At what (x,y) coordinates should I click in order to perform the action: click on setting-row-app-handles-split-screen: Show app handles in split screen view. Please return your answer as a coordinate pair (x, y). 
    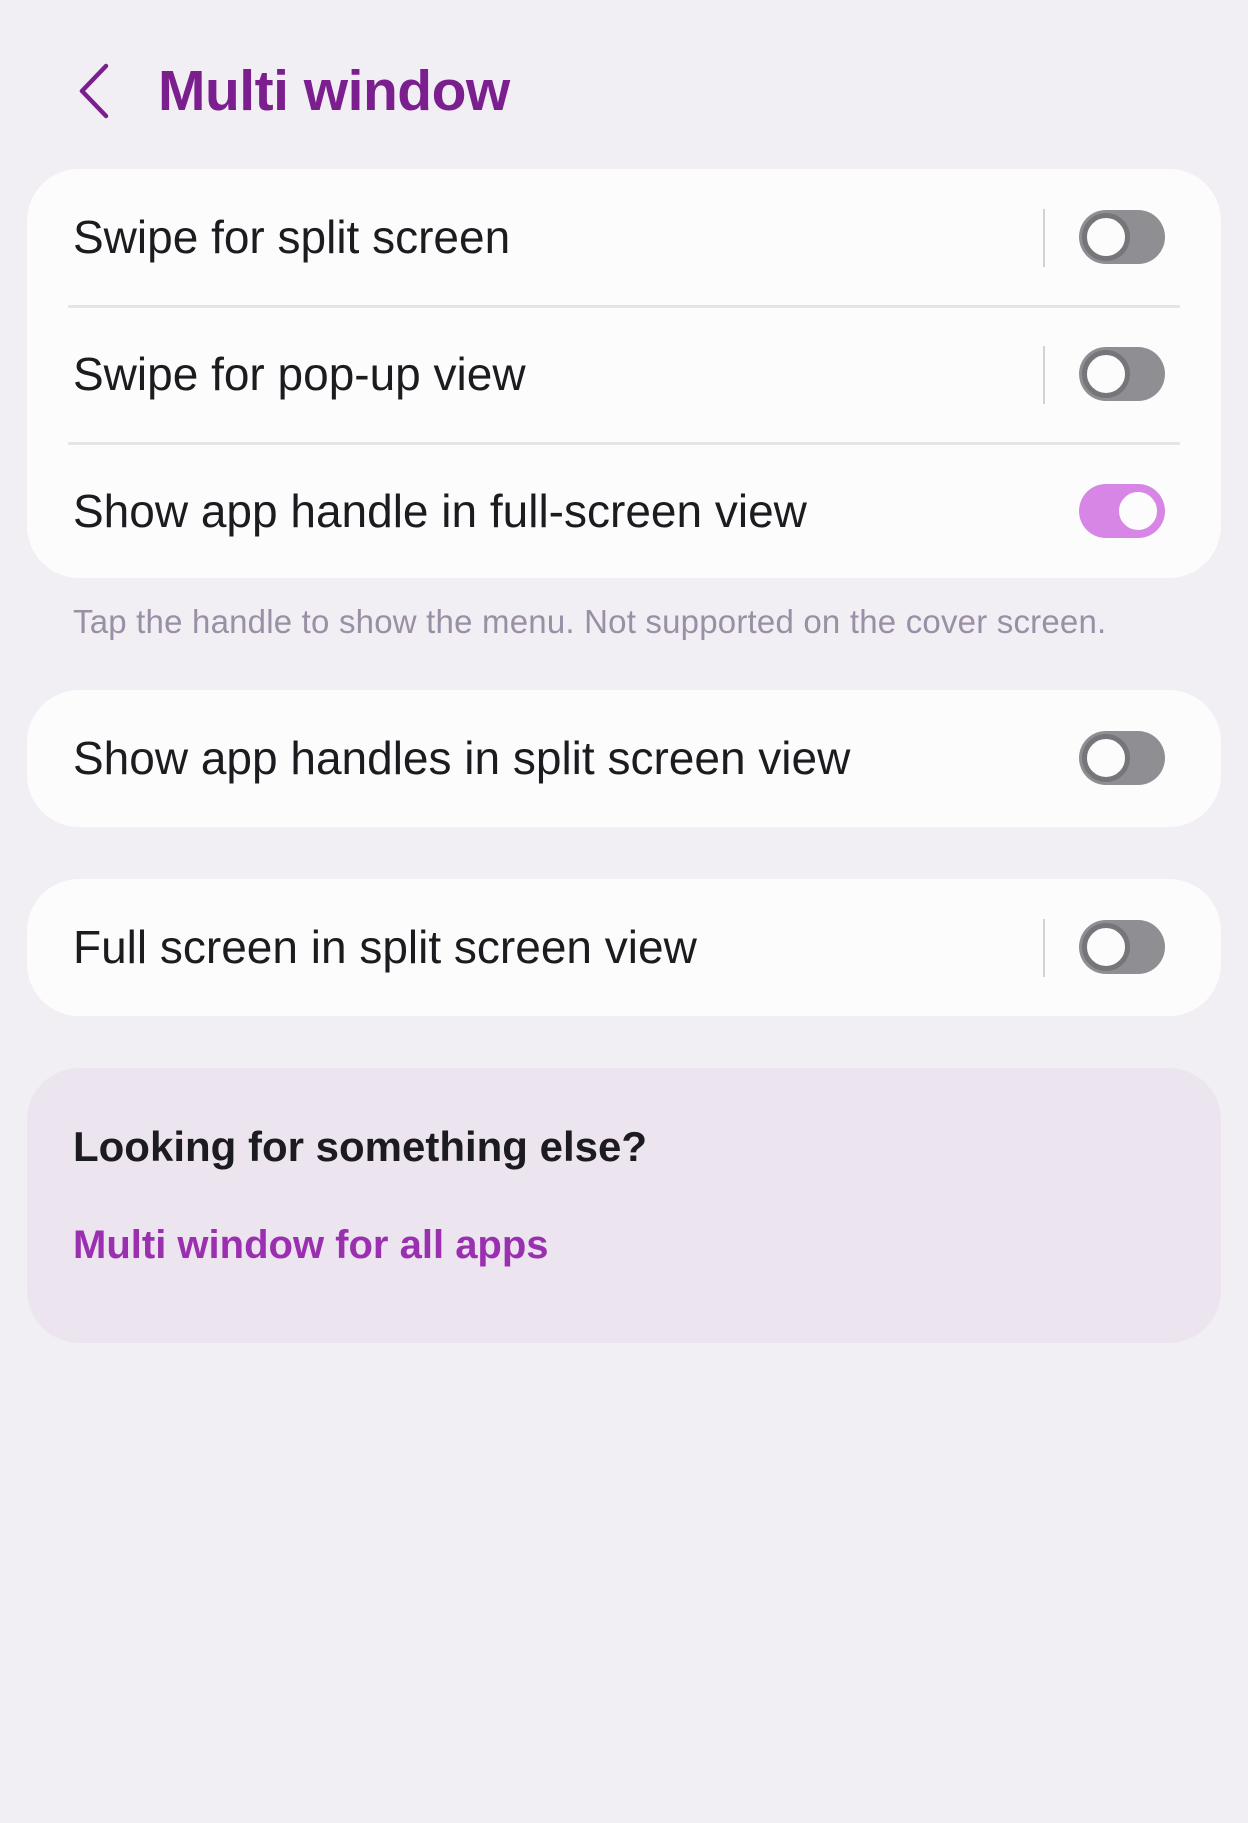
    Looking at the image, I should click on (624, 758).